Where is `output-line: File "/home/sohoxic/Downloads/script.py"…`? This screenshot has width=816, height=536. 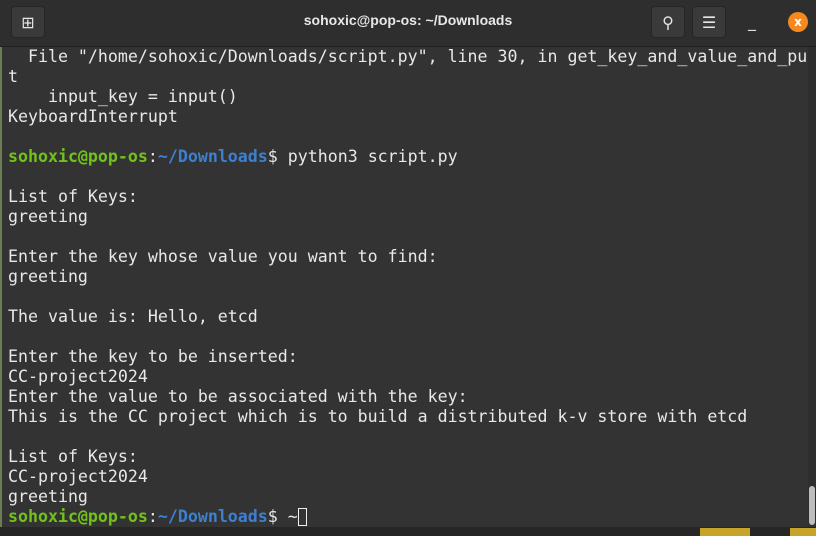
output-line: File "/home/sohoxic/Downloads/script.py"… is located at coordinates (408, 56).